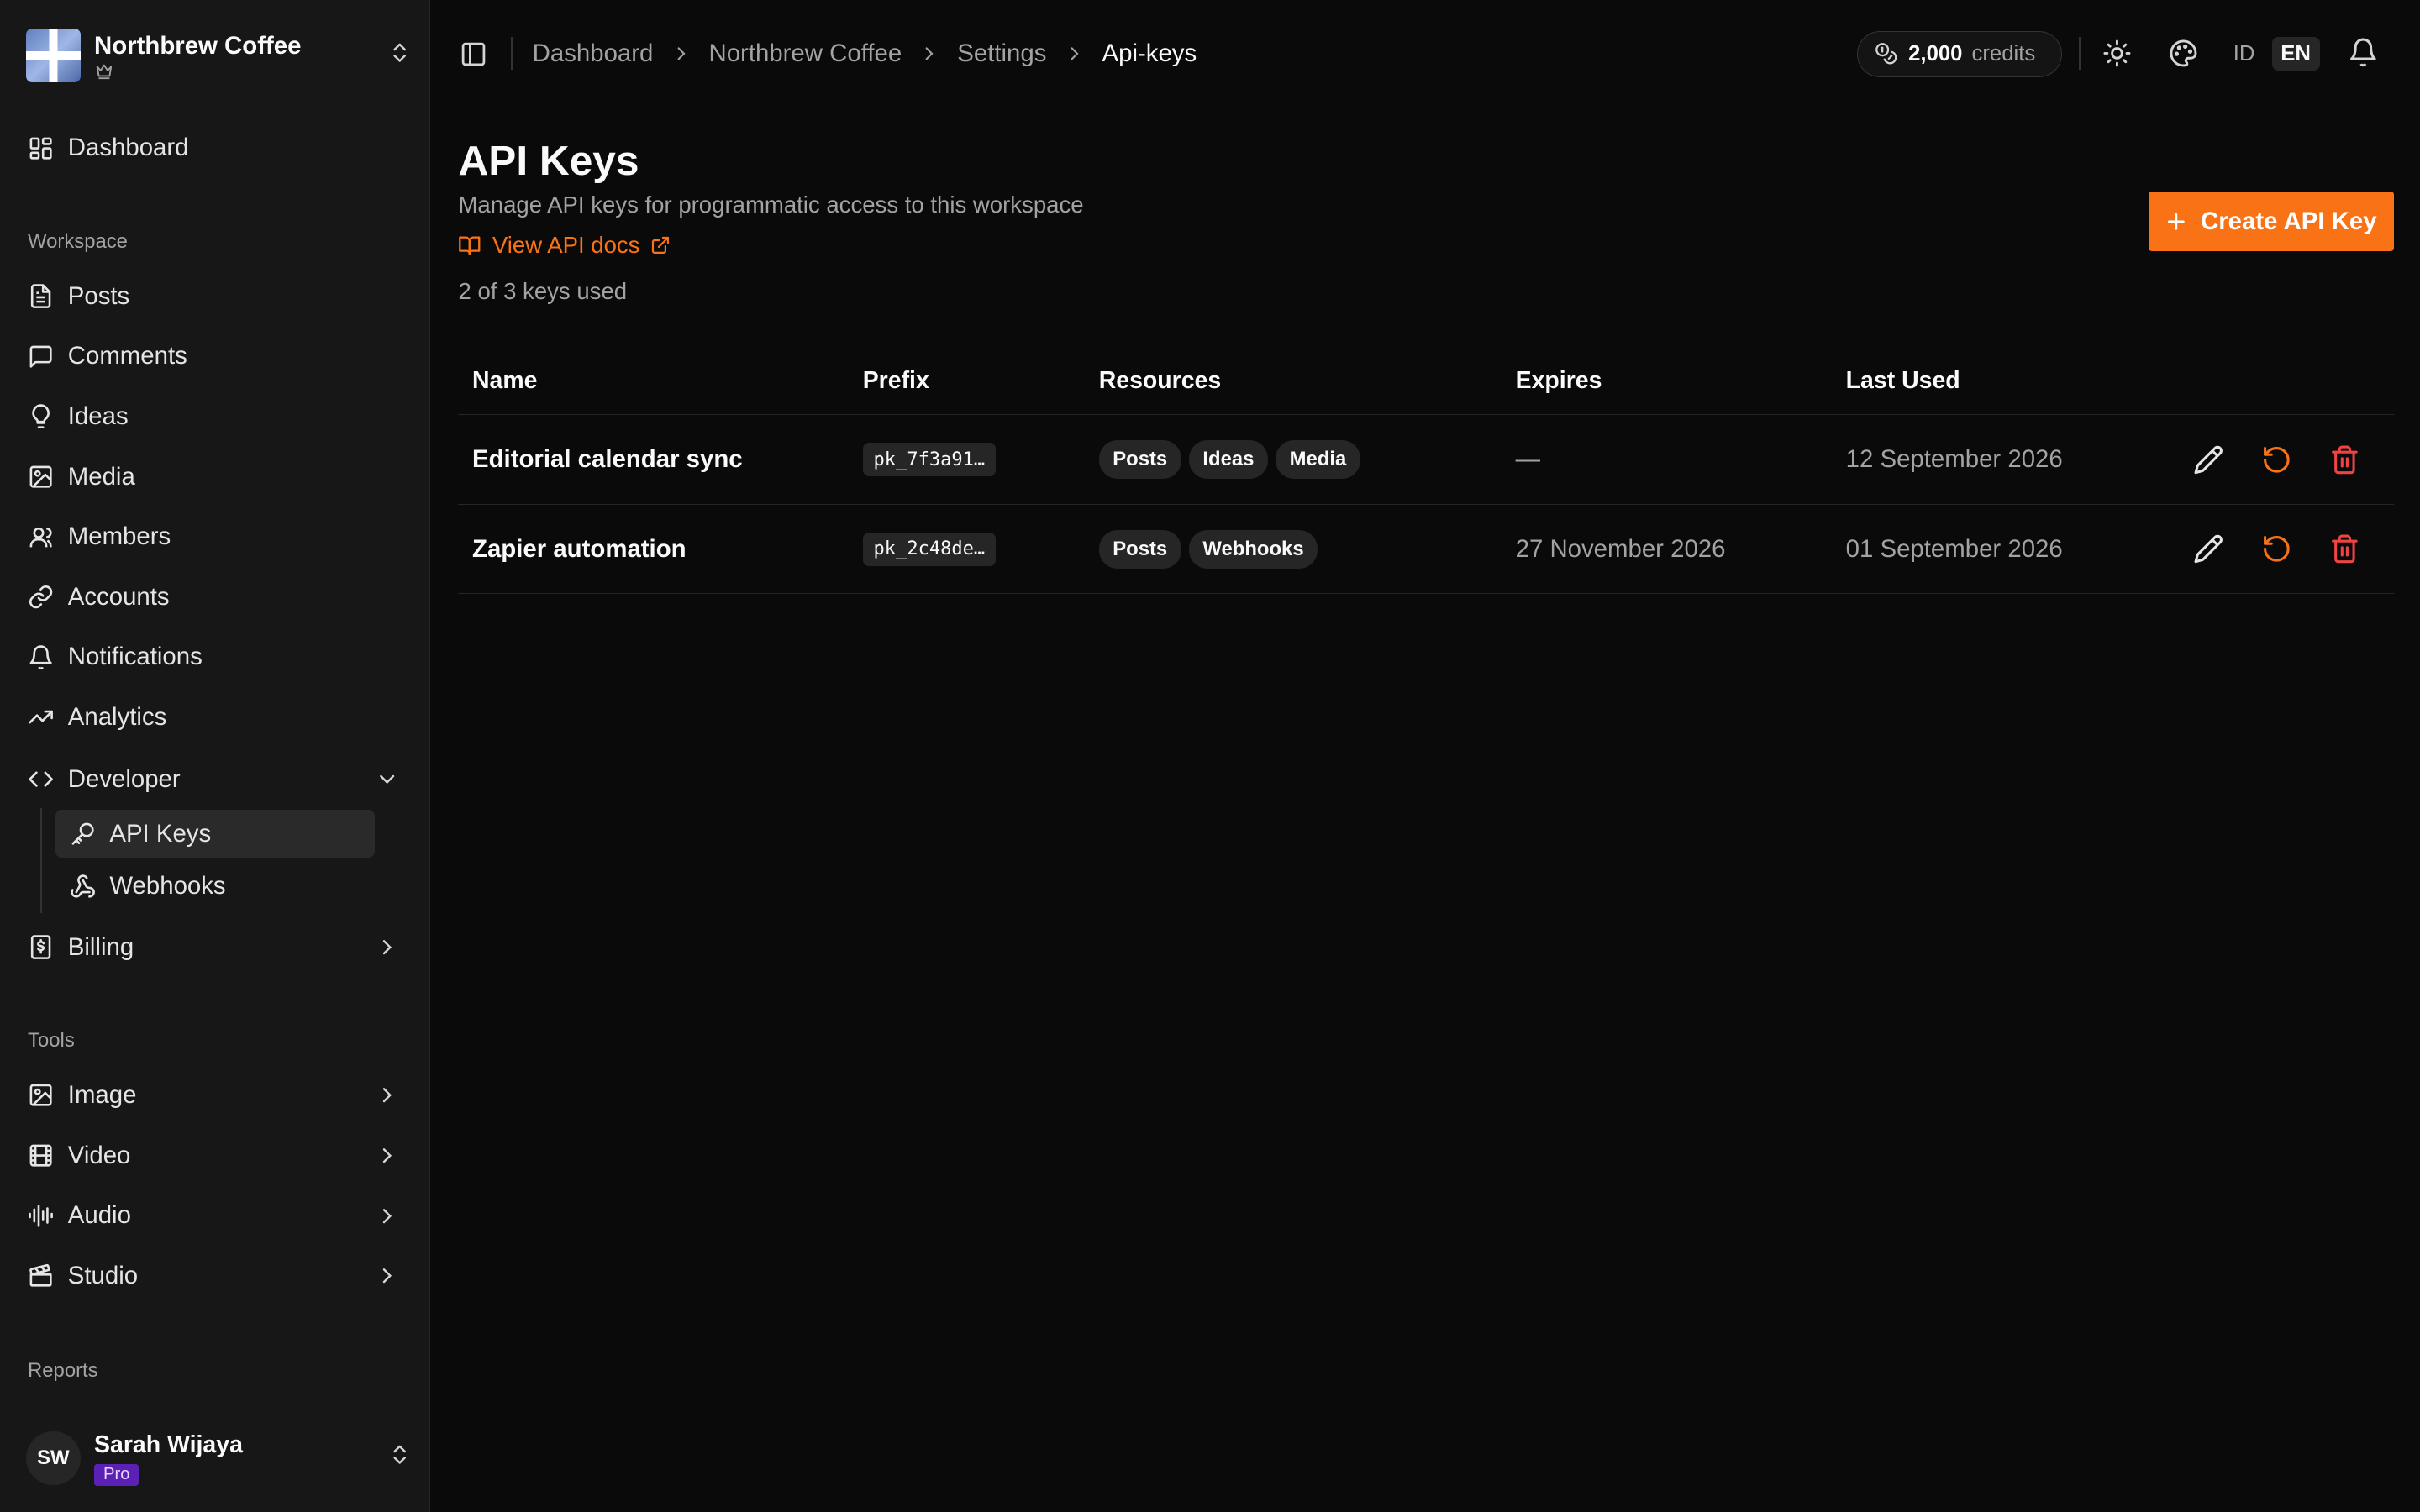 Image resolution: width=2420 pixels, height=1512 pixels. What do you see at coordinates (40, 947) in the screenshot?
I see `receipt-icon` at bounding box center [40, 947].